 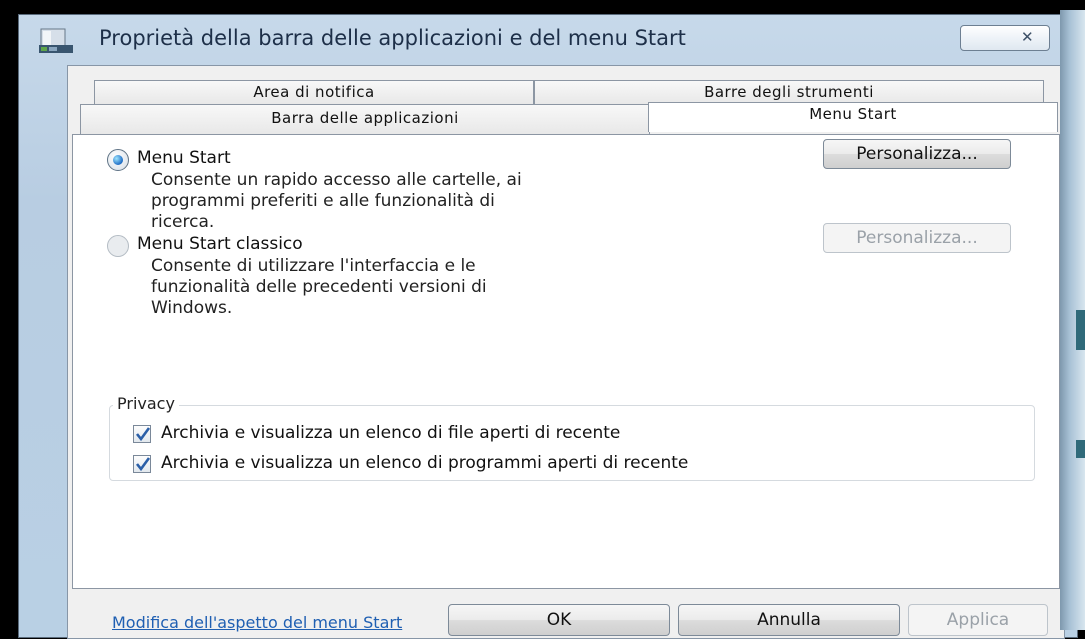 I want to click on ok-button: OK, so click(x=559, y=620).